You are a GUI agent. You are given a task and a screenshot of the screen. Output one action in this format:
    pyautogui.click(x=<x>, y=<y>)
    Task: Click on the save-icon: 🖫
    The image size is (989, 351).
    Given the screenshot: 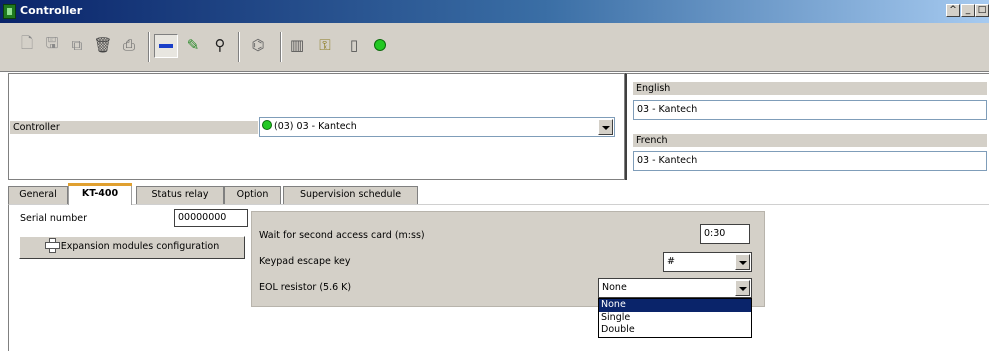 What is the action you would take?
    pyautogui.click(x=52, y=44)
    